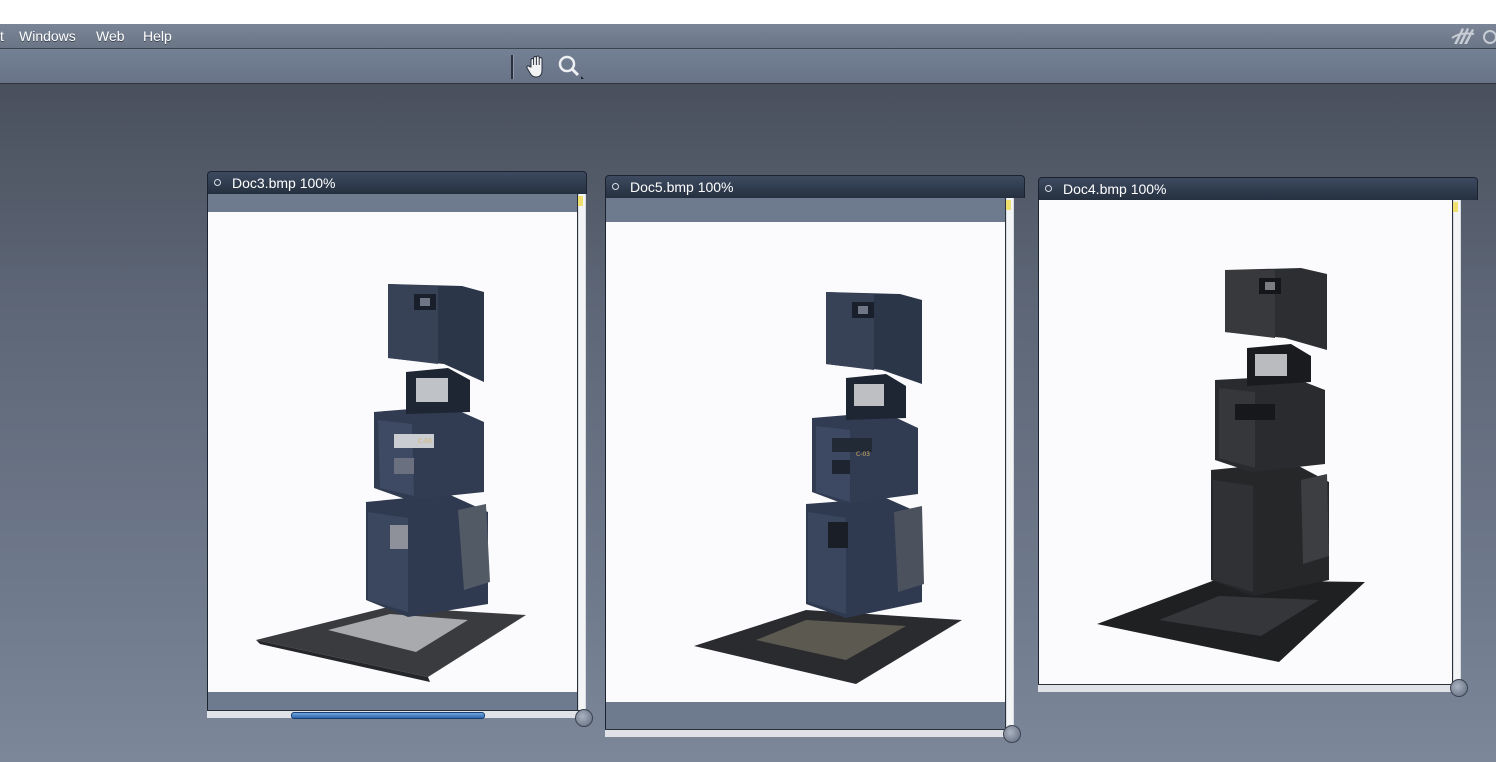 This screenshot has height=762, width=1496. What do you see at coordinates (682, 187) in the screenshot?
I see `window-title: Doc5.bmp 100%` at bounding box center [682, 187].